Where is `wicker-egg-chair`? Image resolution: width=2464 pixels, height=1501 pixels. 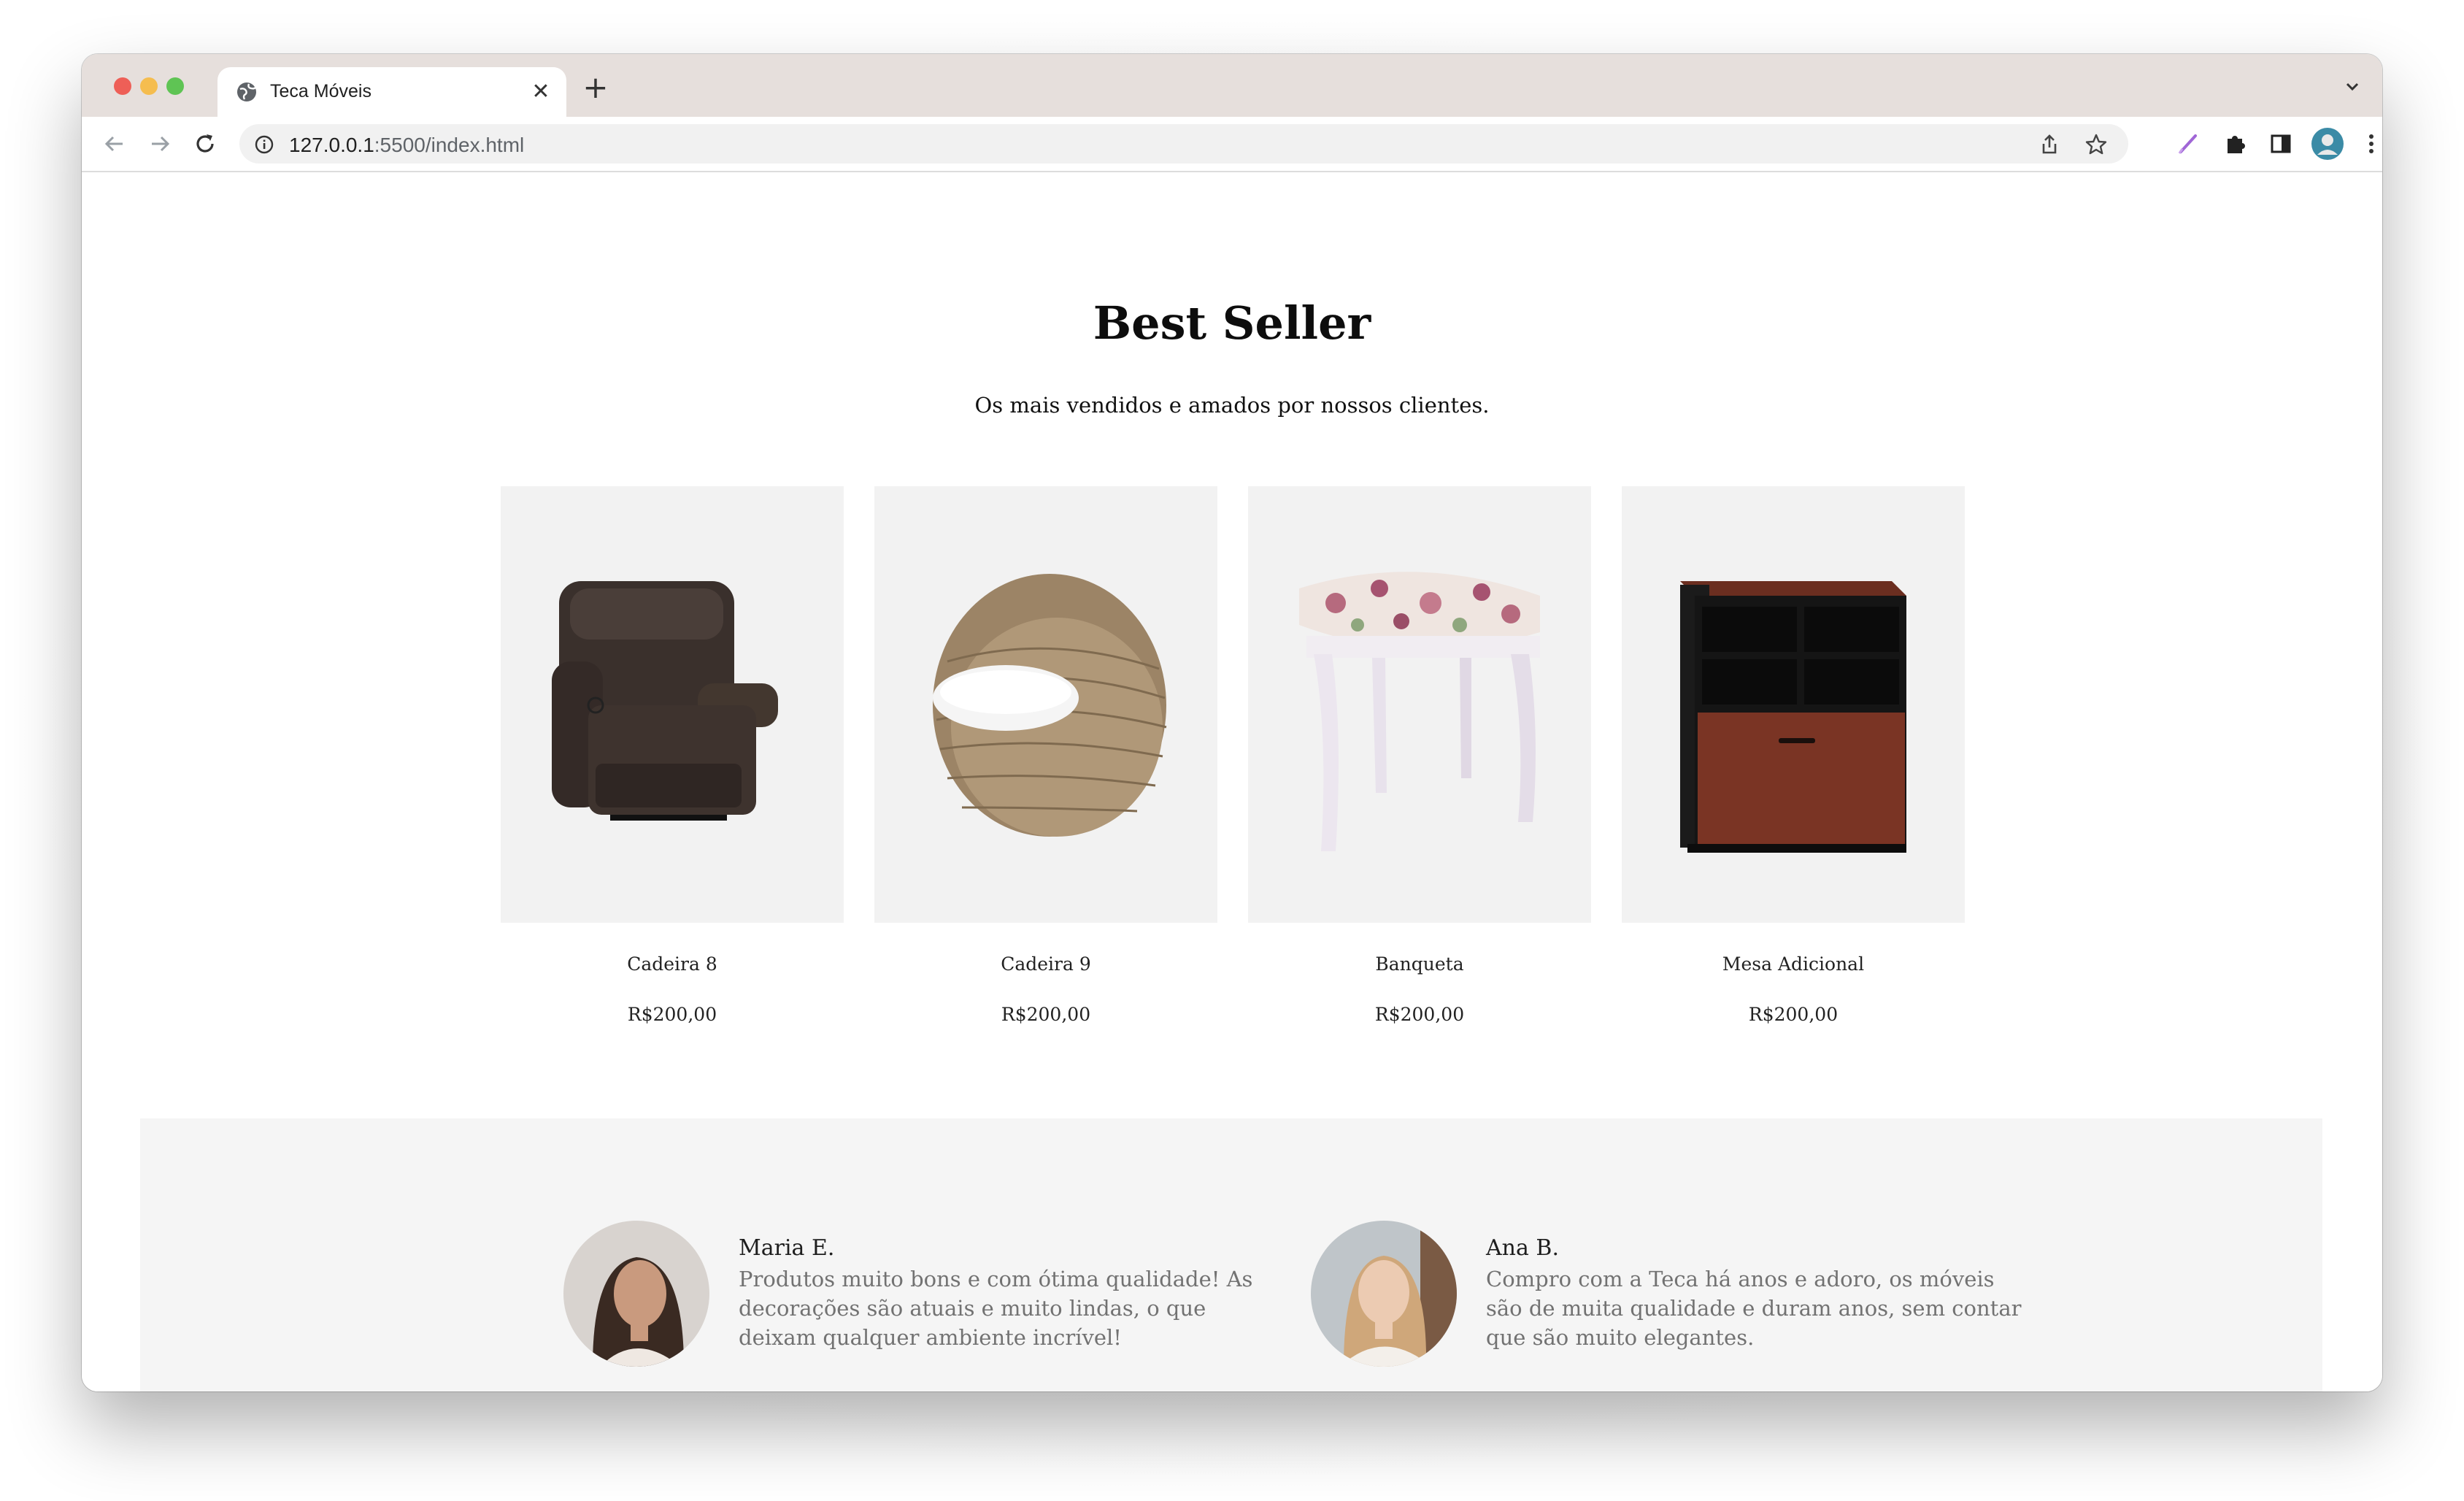
wicker-egg-chair is located at coordinates (1050, 705).